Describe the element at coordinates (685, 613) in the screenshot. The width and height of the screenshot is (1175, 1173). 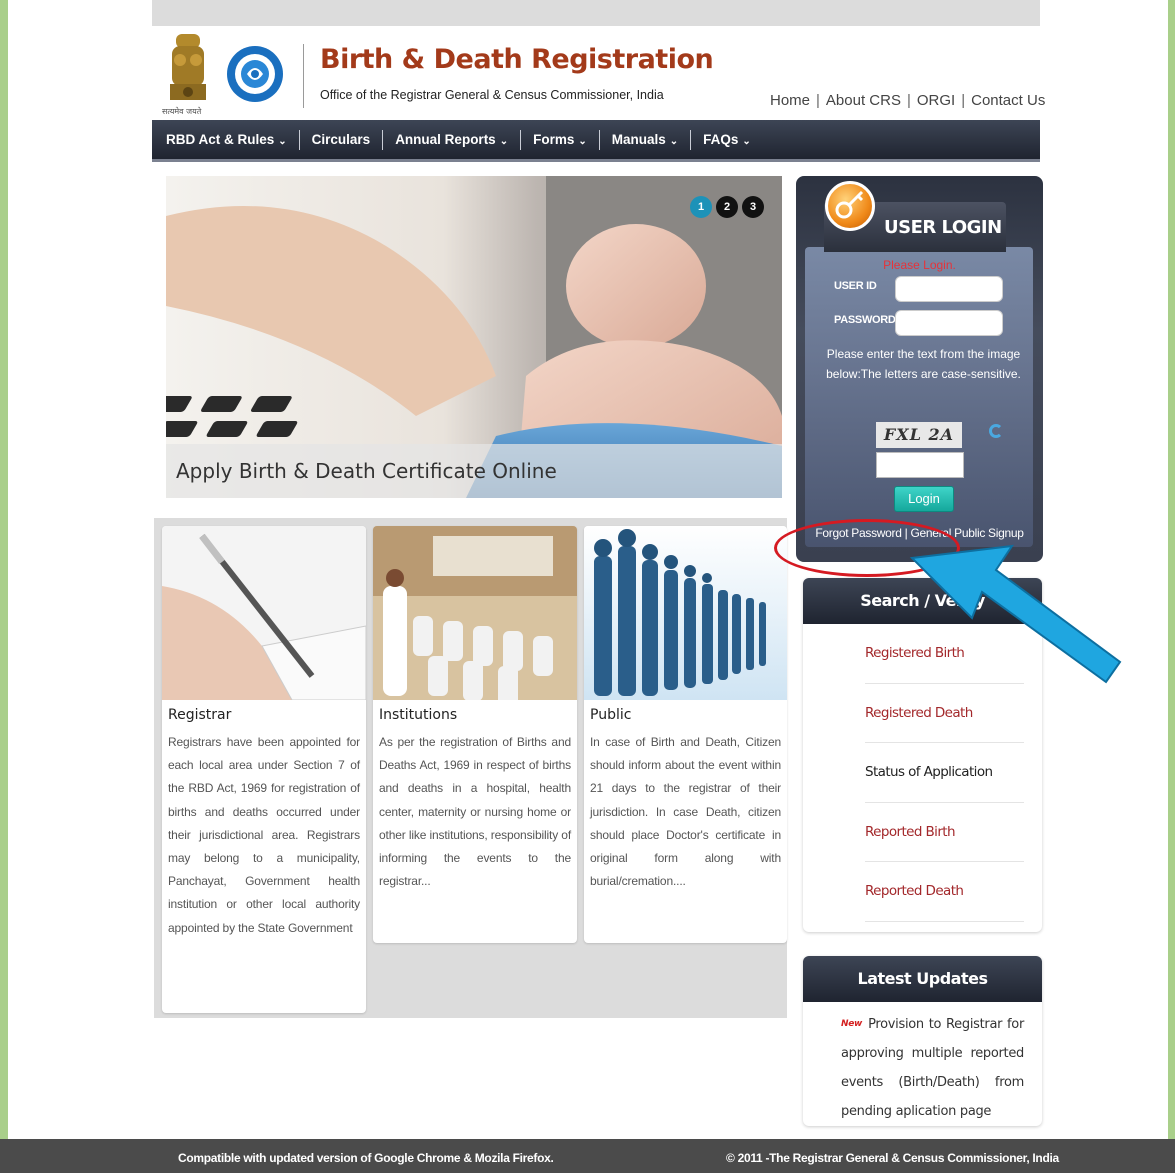
I see `public-image` at that location.